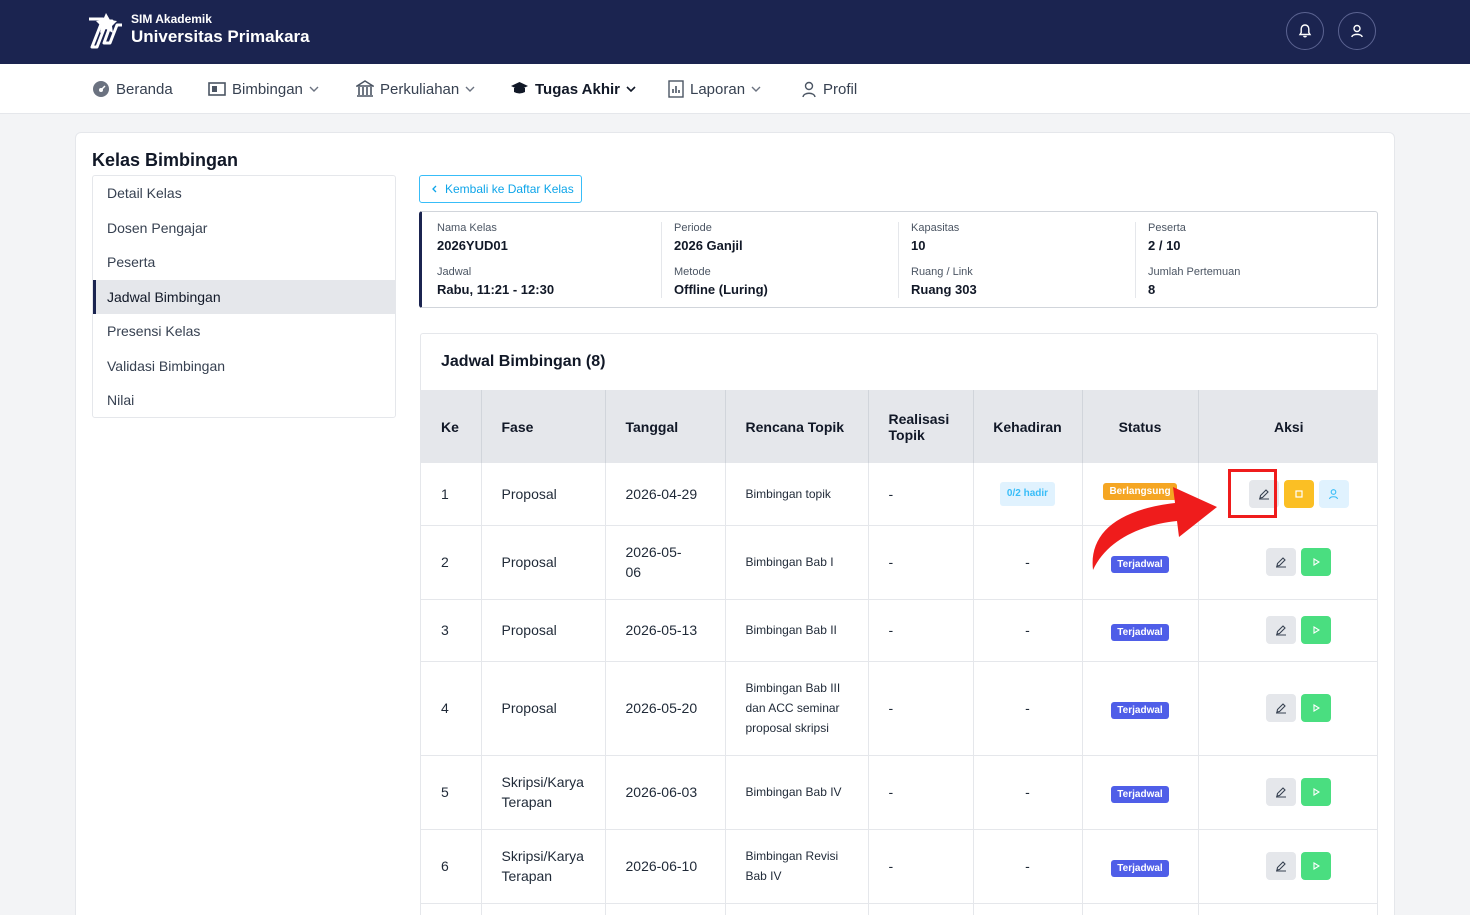 This screenshot has width=1470, height=915. I want to click on col-realisasi-topik: Realisasi Topik, so click(921, 426).